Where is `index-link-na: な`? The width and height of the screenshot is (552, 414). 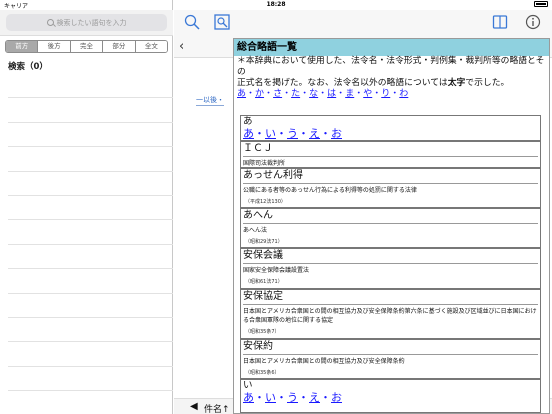 index-link-na: な is located at coordinates (313, 94).